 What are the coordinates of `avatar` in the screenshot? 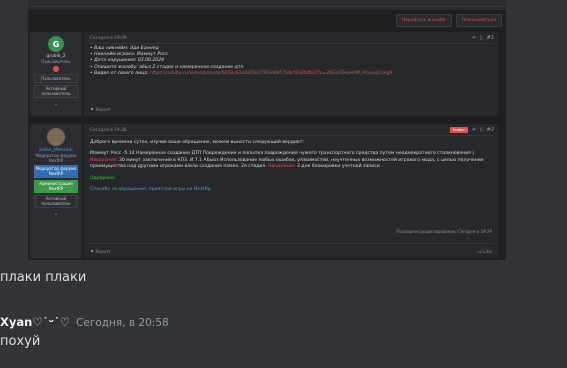 It's located at (56, 137).